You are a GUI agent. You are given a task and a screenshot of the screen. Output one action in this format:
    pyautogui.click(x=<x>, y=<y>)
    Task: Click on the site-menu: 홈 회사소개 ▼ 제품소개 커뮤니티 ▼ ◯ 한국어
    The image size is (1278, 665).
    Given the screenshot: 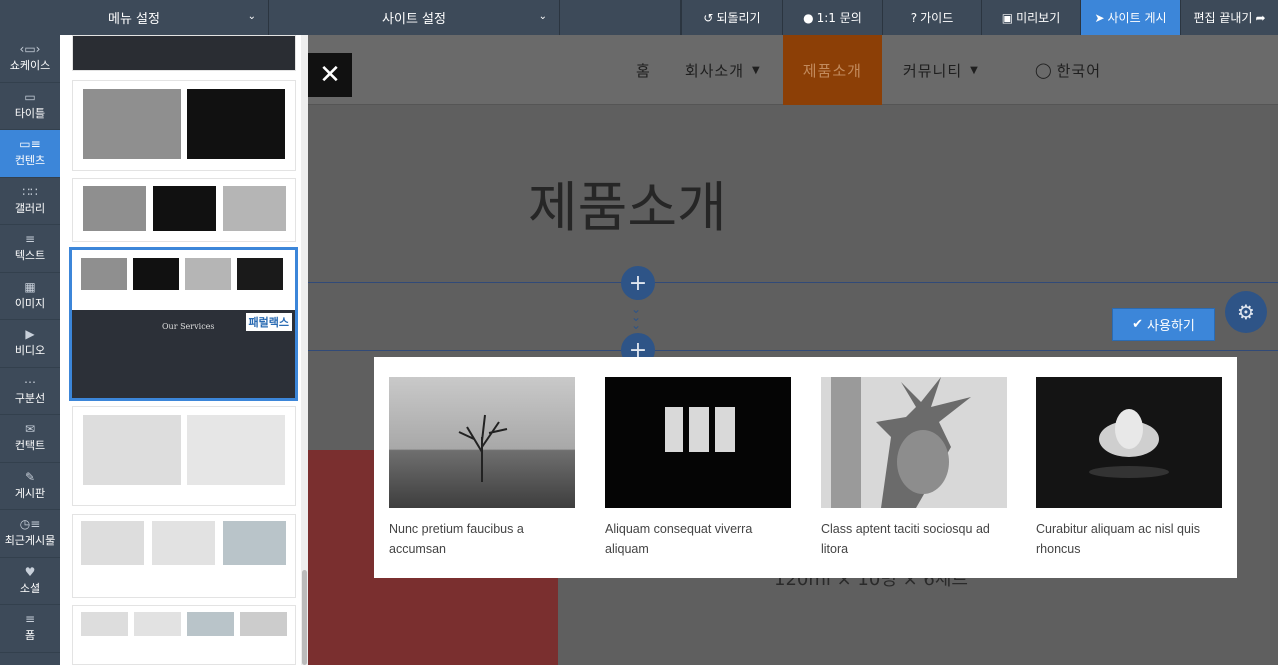 What is the action you would take?
    pyautogui.click(x=868, y=70)
    